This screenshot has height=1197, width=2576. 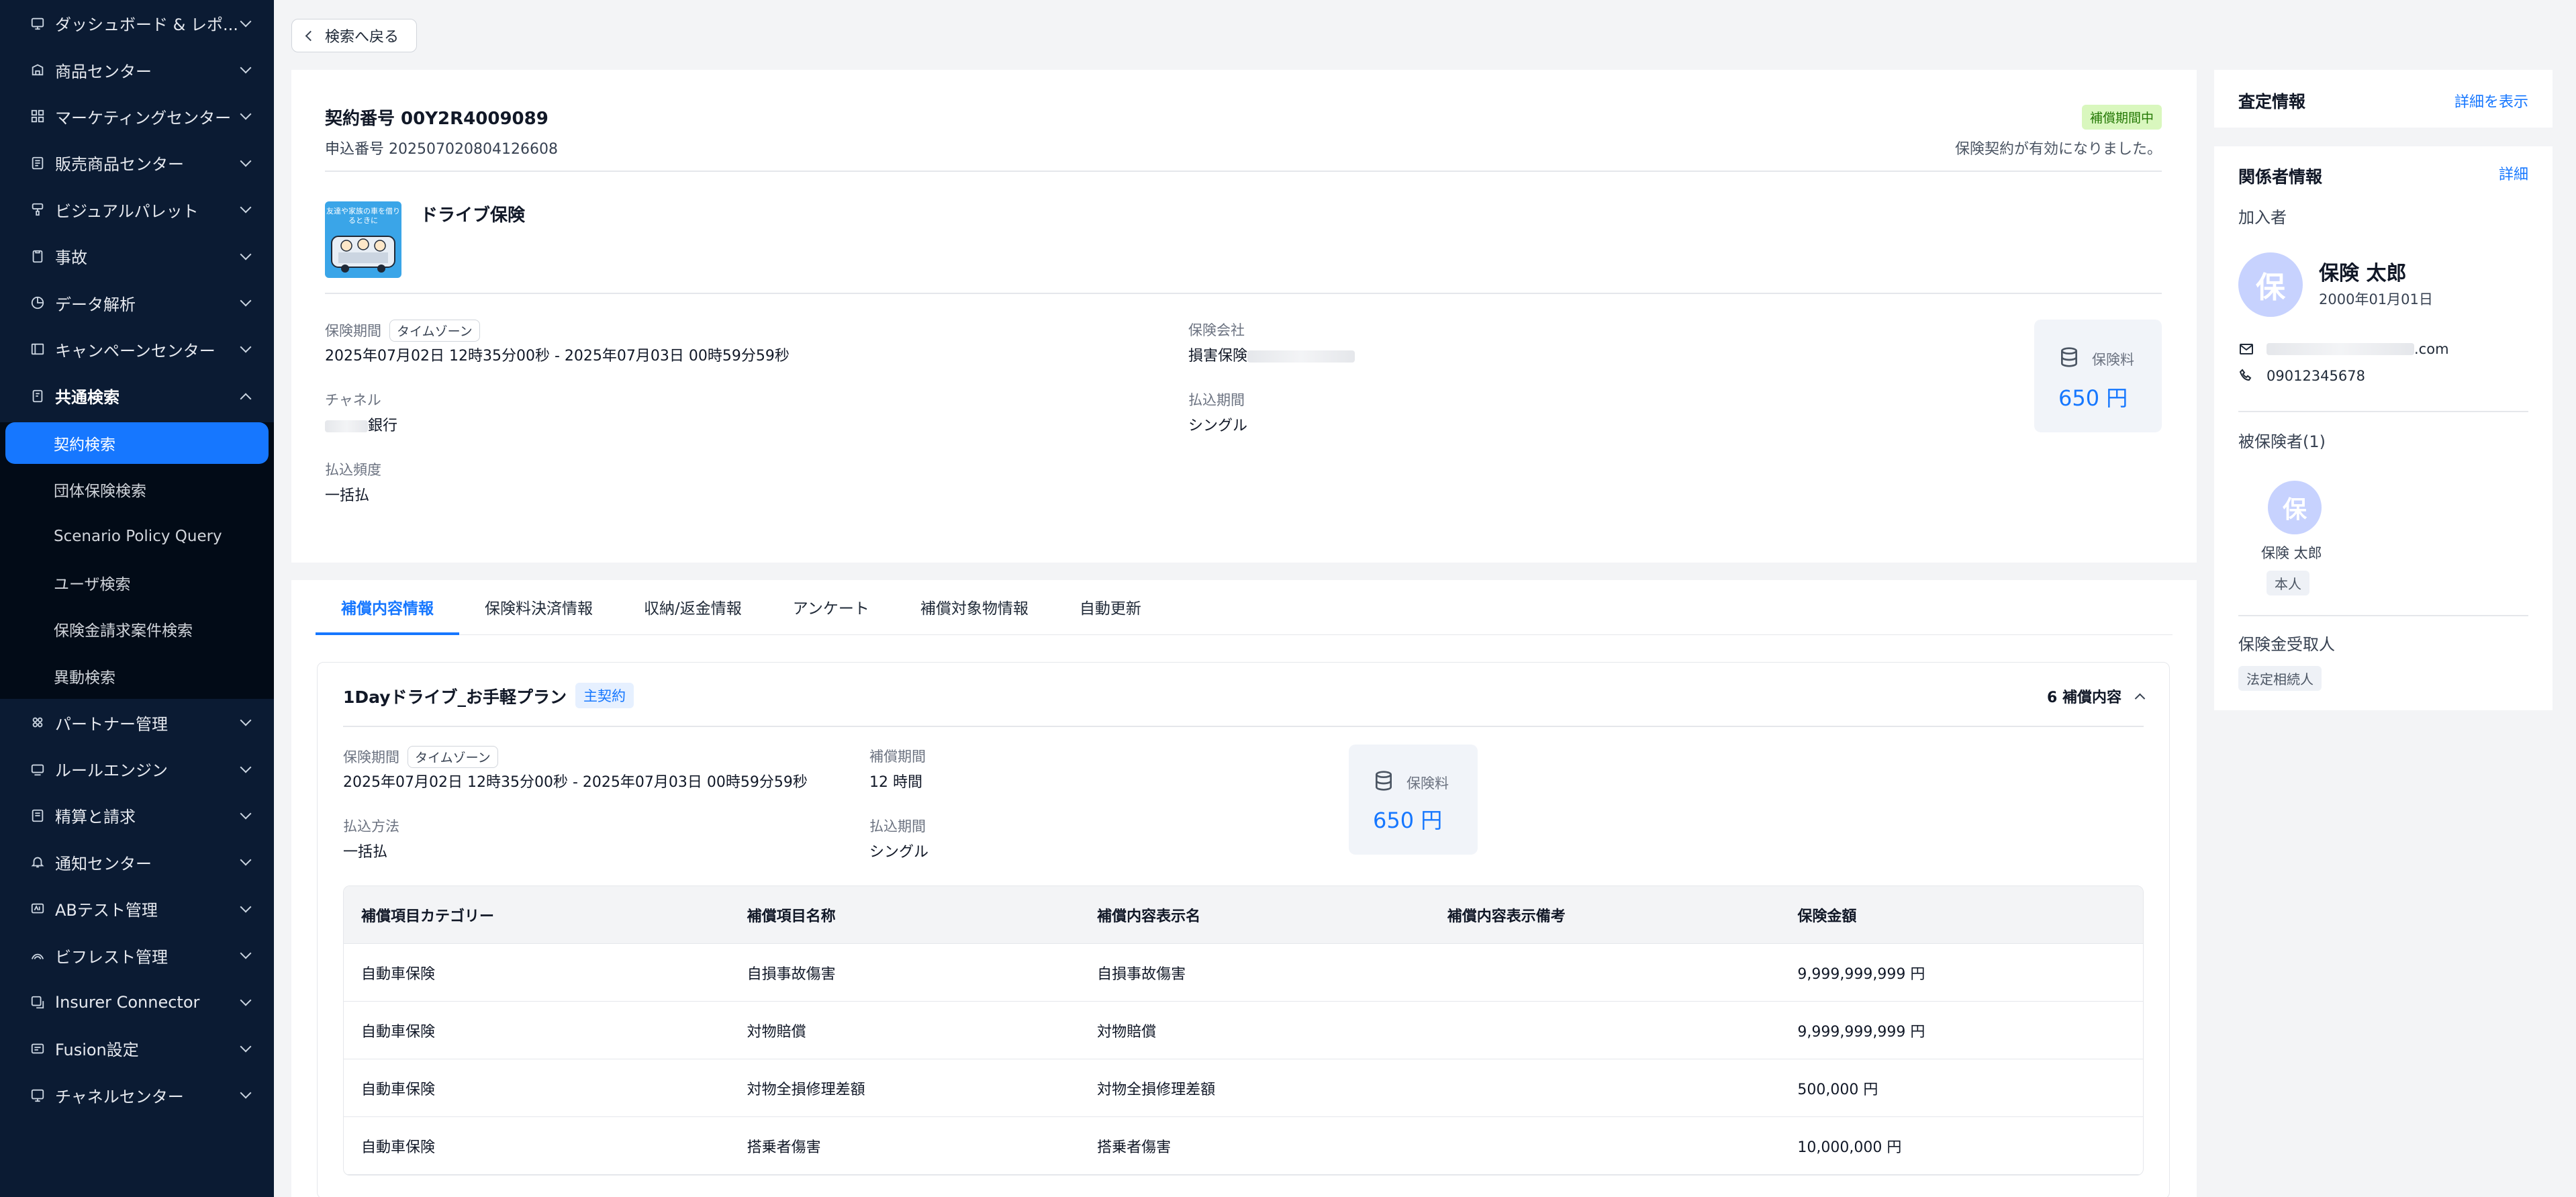 I want to click on sidebar-subitem: 保険金請求案件検索, so click(x=137, y=630).